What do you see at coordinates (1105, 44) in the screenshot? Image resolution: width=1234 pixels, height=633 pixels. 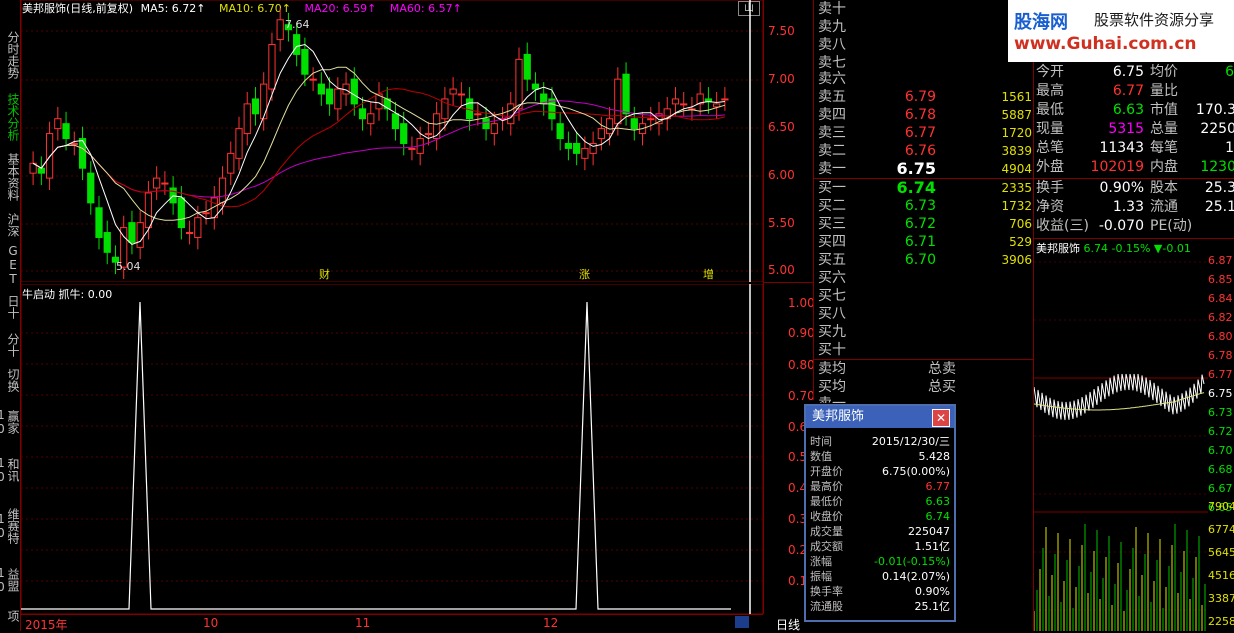 I see `logo-url: www.Guhai.com.cn` at bounding box center [1105, 44].